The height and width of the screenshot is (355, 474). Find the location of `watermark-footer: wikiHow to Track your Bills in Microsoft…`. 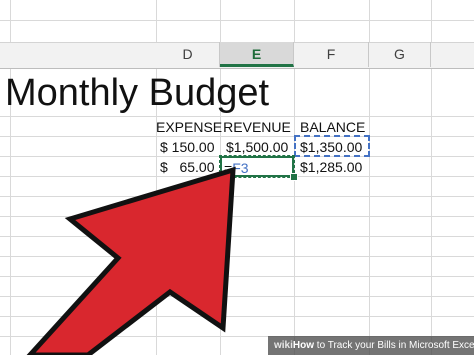

watermark-footer: wikiHow to Track your Bills in Microsoft… is located at coordinates (371, 345).